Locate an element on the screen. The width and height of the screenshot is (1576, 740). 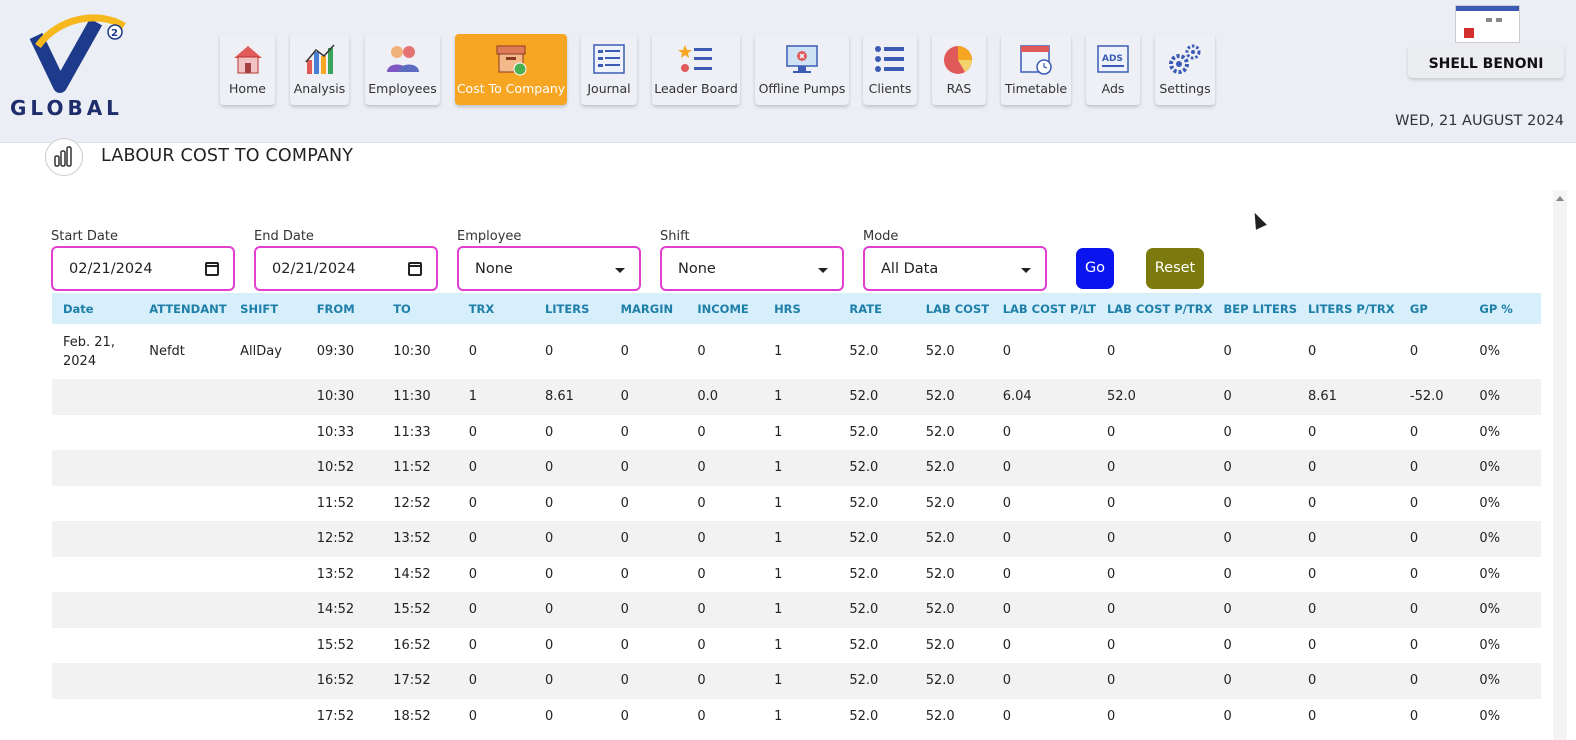
table-row: 15:52 16:52 0 0 0 0 1 52.0 52.0 0 0 0 0 0 0% is located at coordinates (796, 646).